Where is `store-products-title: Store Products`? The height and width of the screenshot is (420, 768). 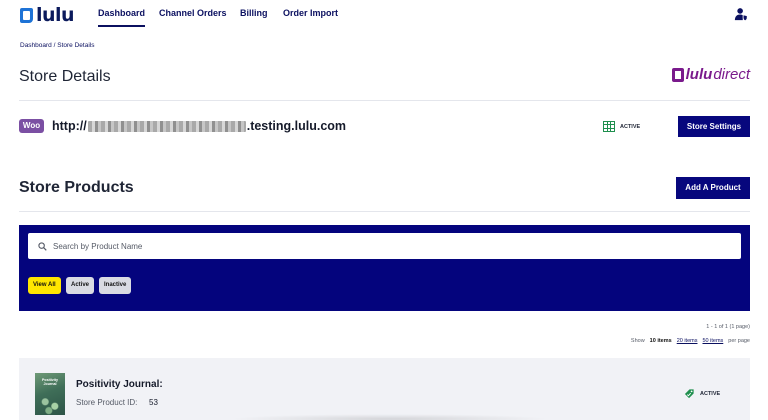 store-products-title: Store Products is located at coordinates (76, 187).